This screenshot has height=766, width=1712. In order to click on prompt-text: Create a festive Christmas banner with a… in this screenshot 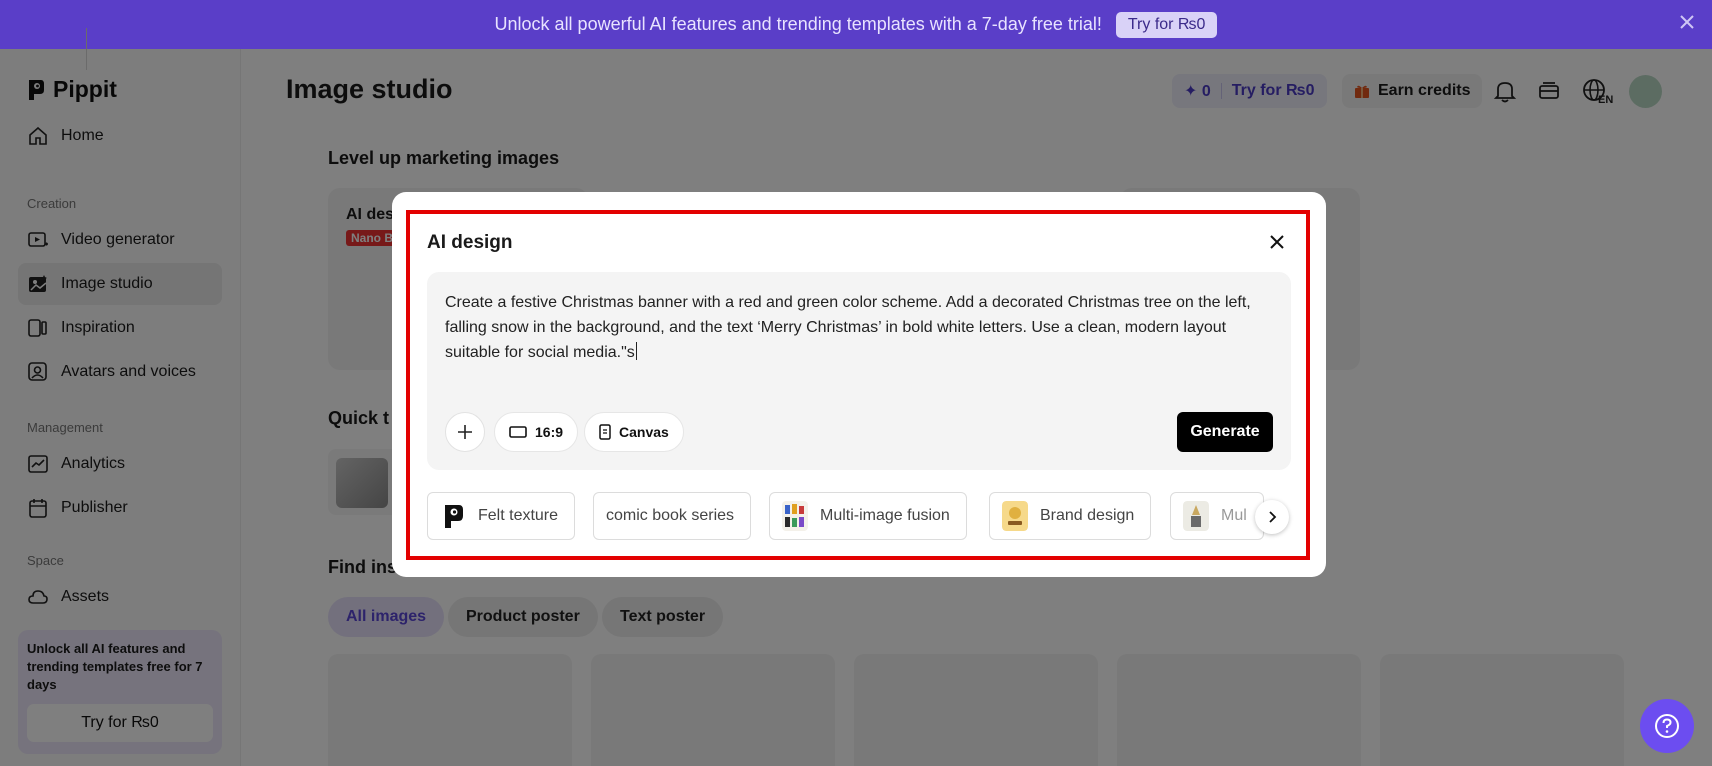, I will do `click(860, 327)`.